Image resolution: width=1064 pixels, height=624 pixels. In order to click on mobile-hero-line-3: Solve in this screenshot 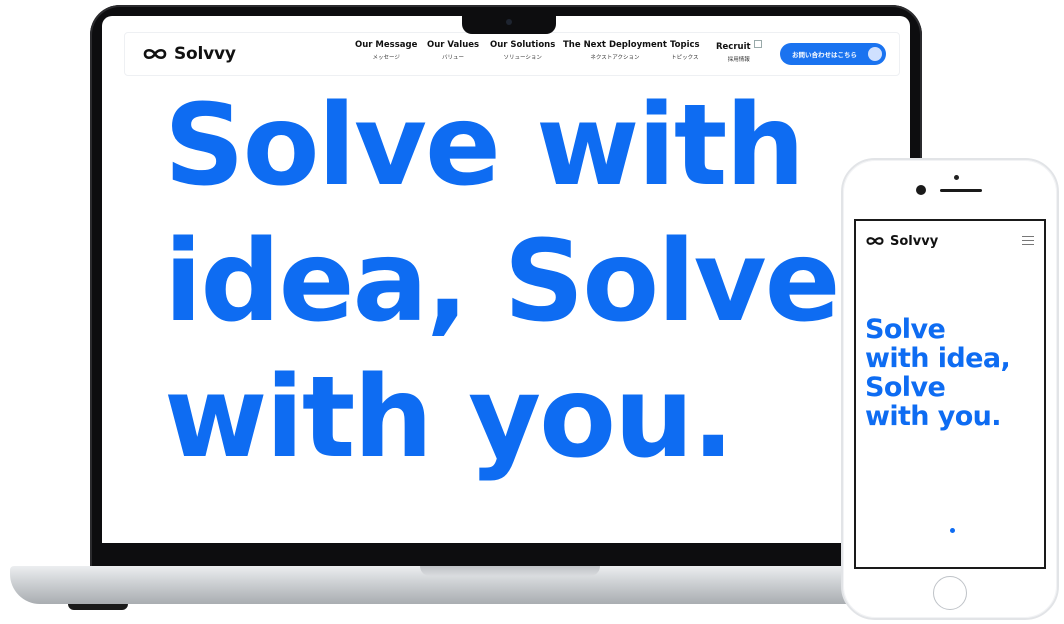, I will do `click(905, 387)`.